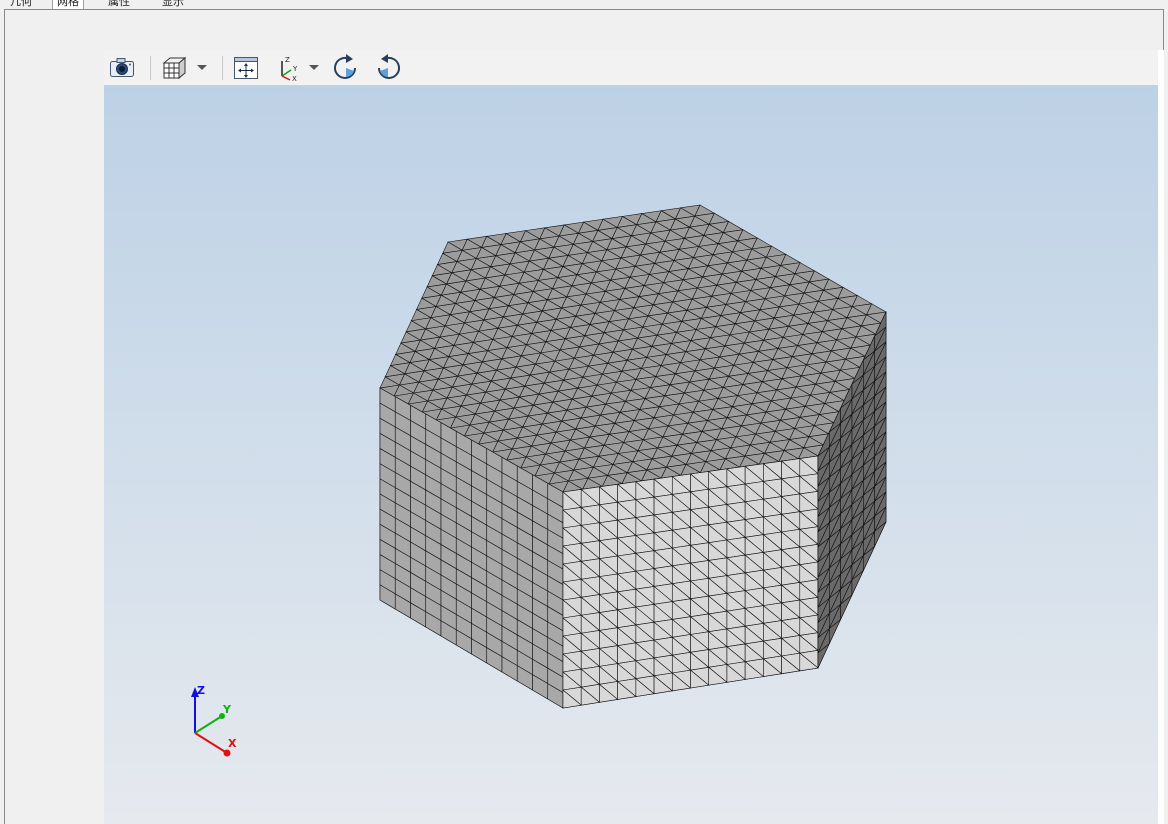  Describe the element at coordinates (388, 68) in the screenshot. I see `rotate-ccw-icon` at that location.